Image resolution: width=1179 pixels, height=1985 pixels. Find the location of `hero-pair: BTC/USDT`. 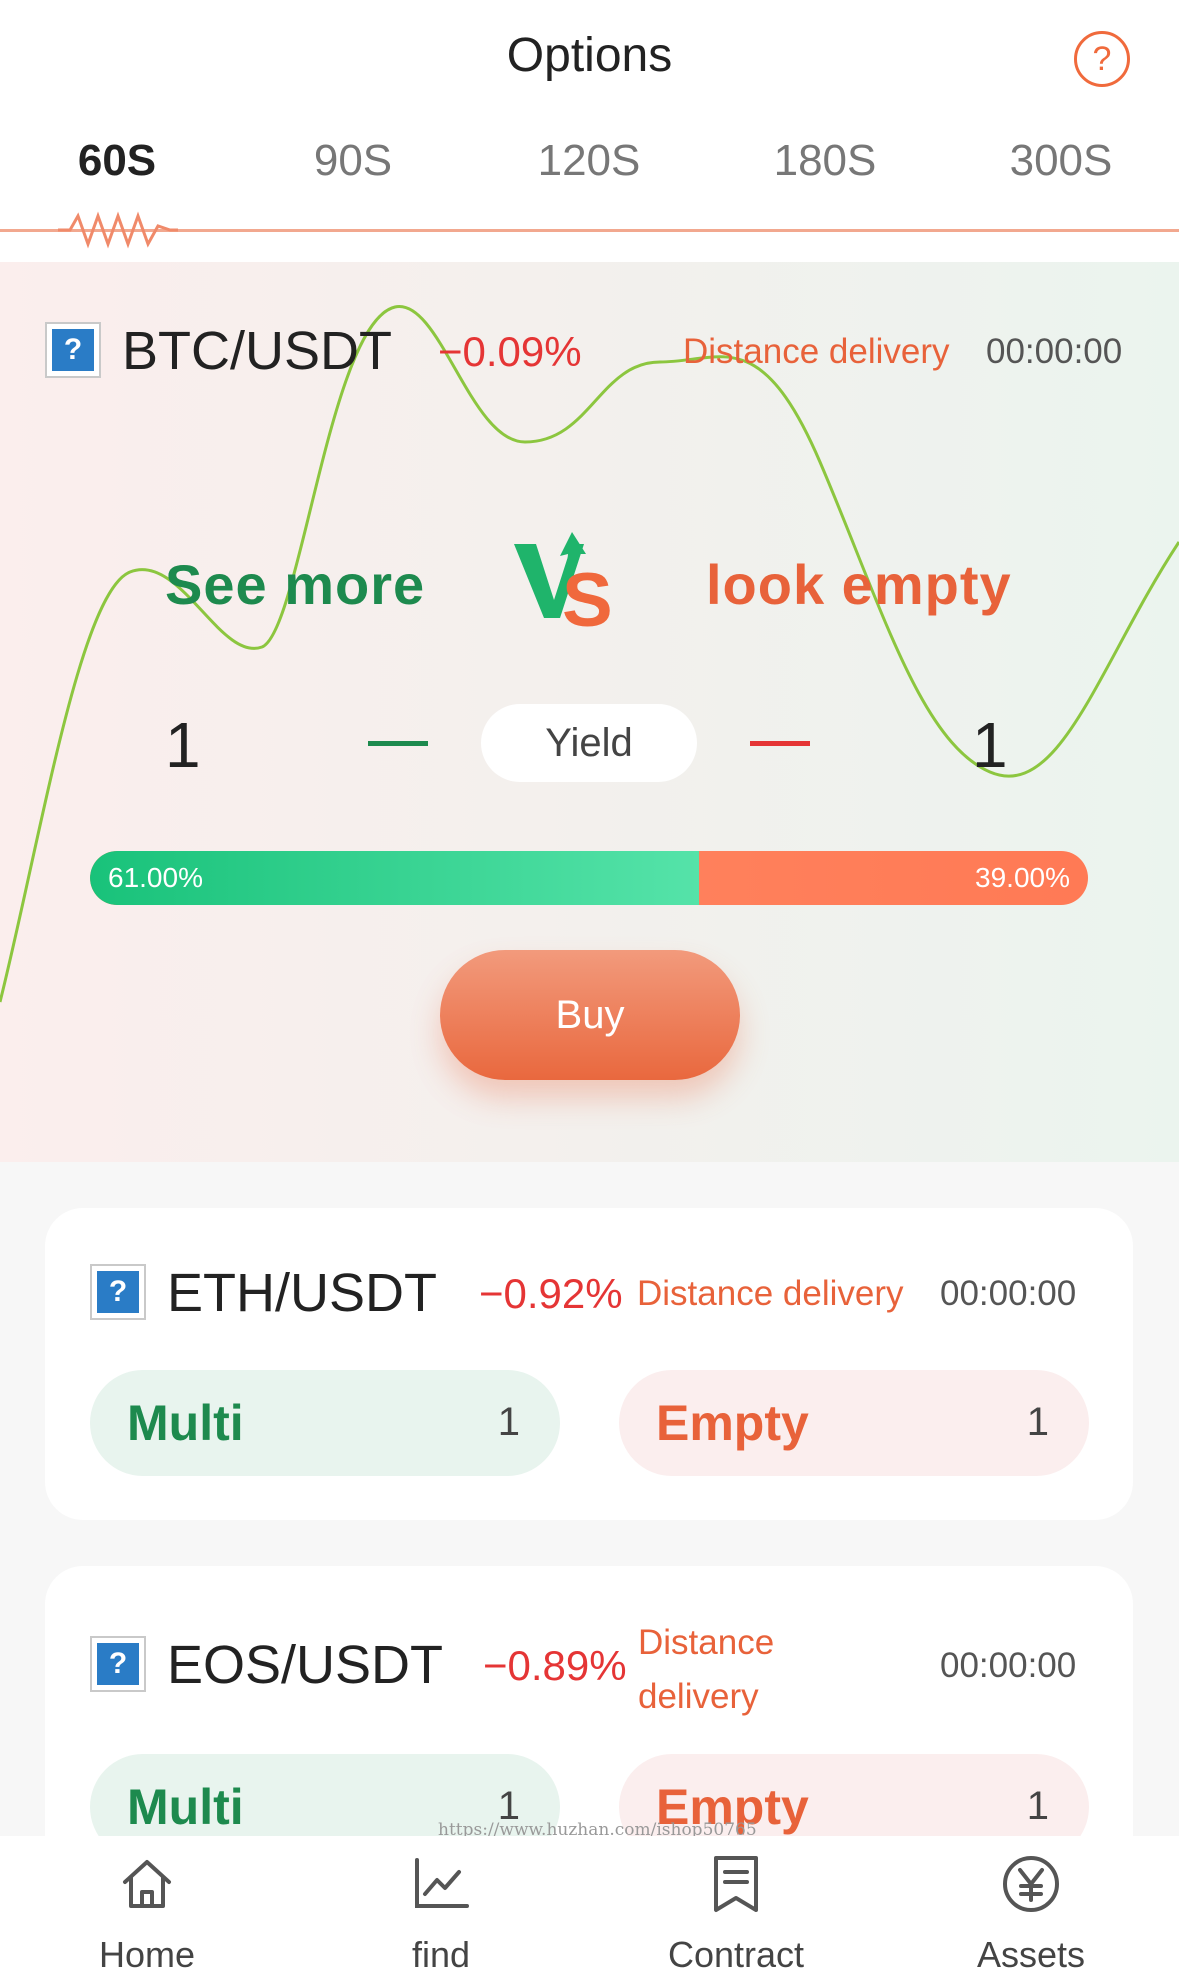

hero-pair: BTC/USDT is located at coordinates (257, 351).